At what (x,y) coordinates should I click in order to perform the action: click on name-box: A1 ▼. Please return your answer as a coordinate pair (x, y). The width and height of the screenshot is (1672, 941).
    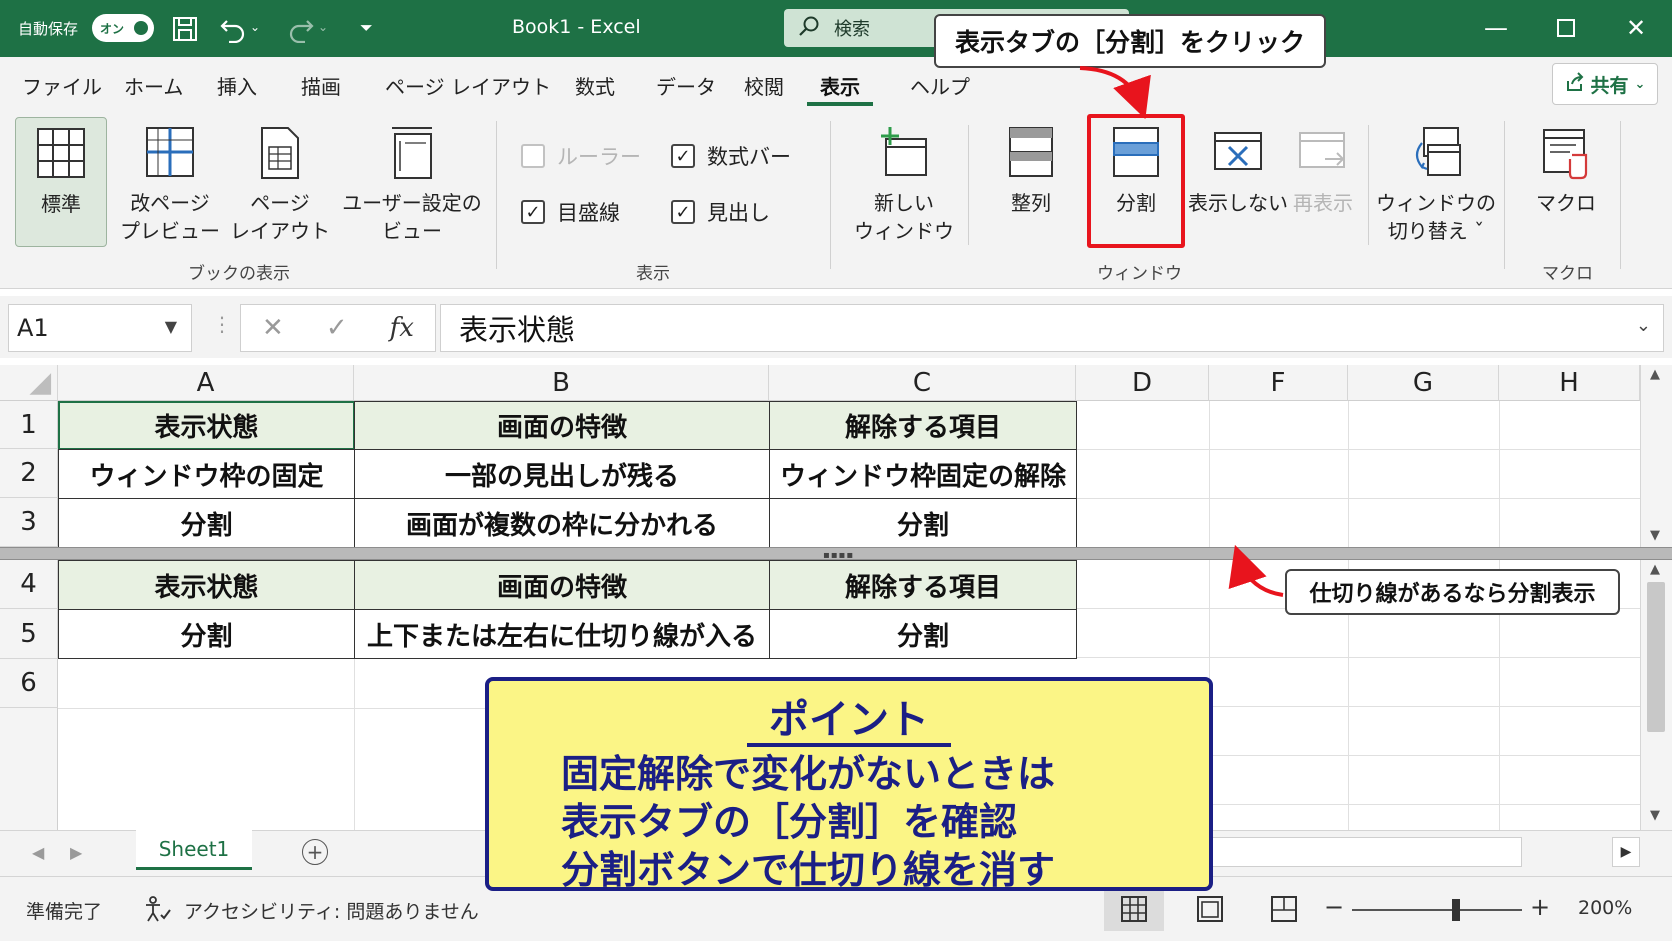
    Looking at the image, I should click on (100, 328).